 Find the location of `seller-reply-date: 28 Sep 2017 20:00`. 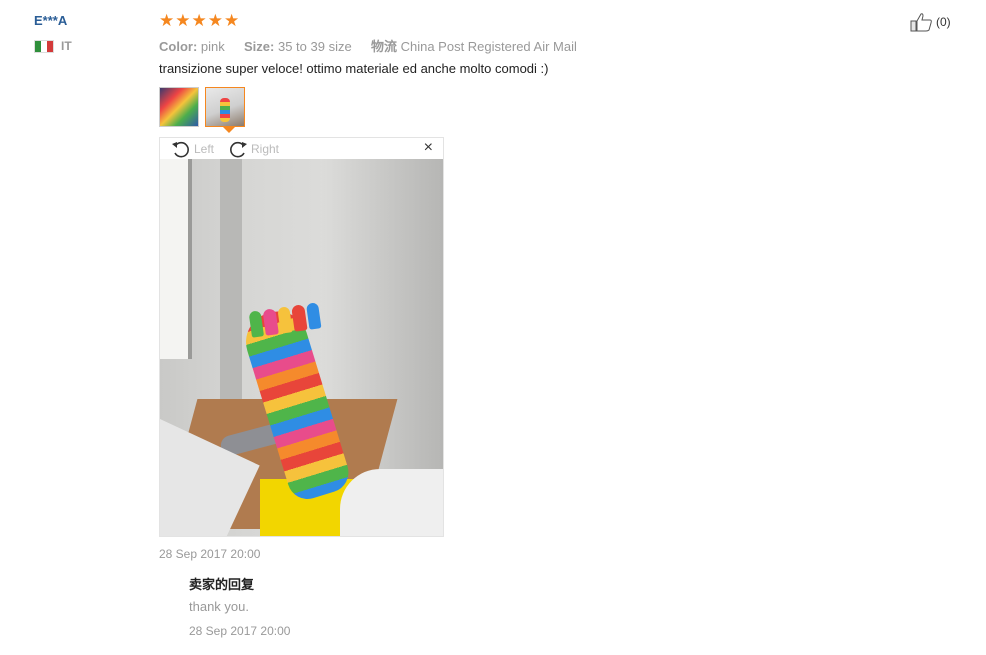

seller-reply-date: 28 Sep 2017 20:00 is located at coordinates (240, 631).